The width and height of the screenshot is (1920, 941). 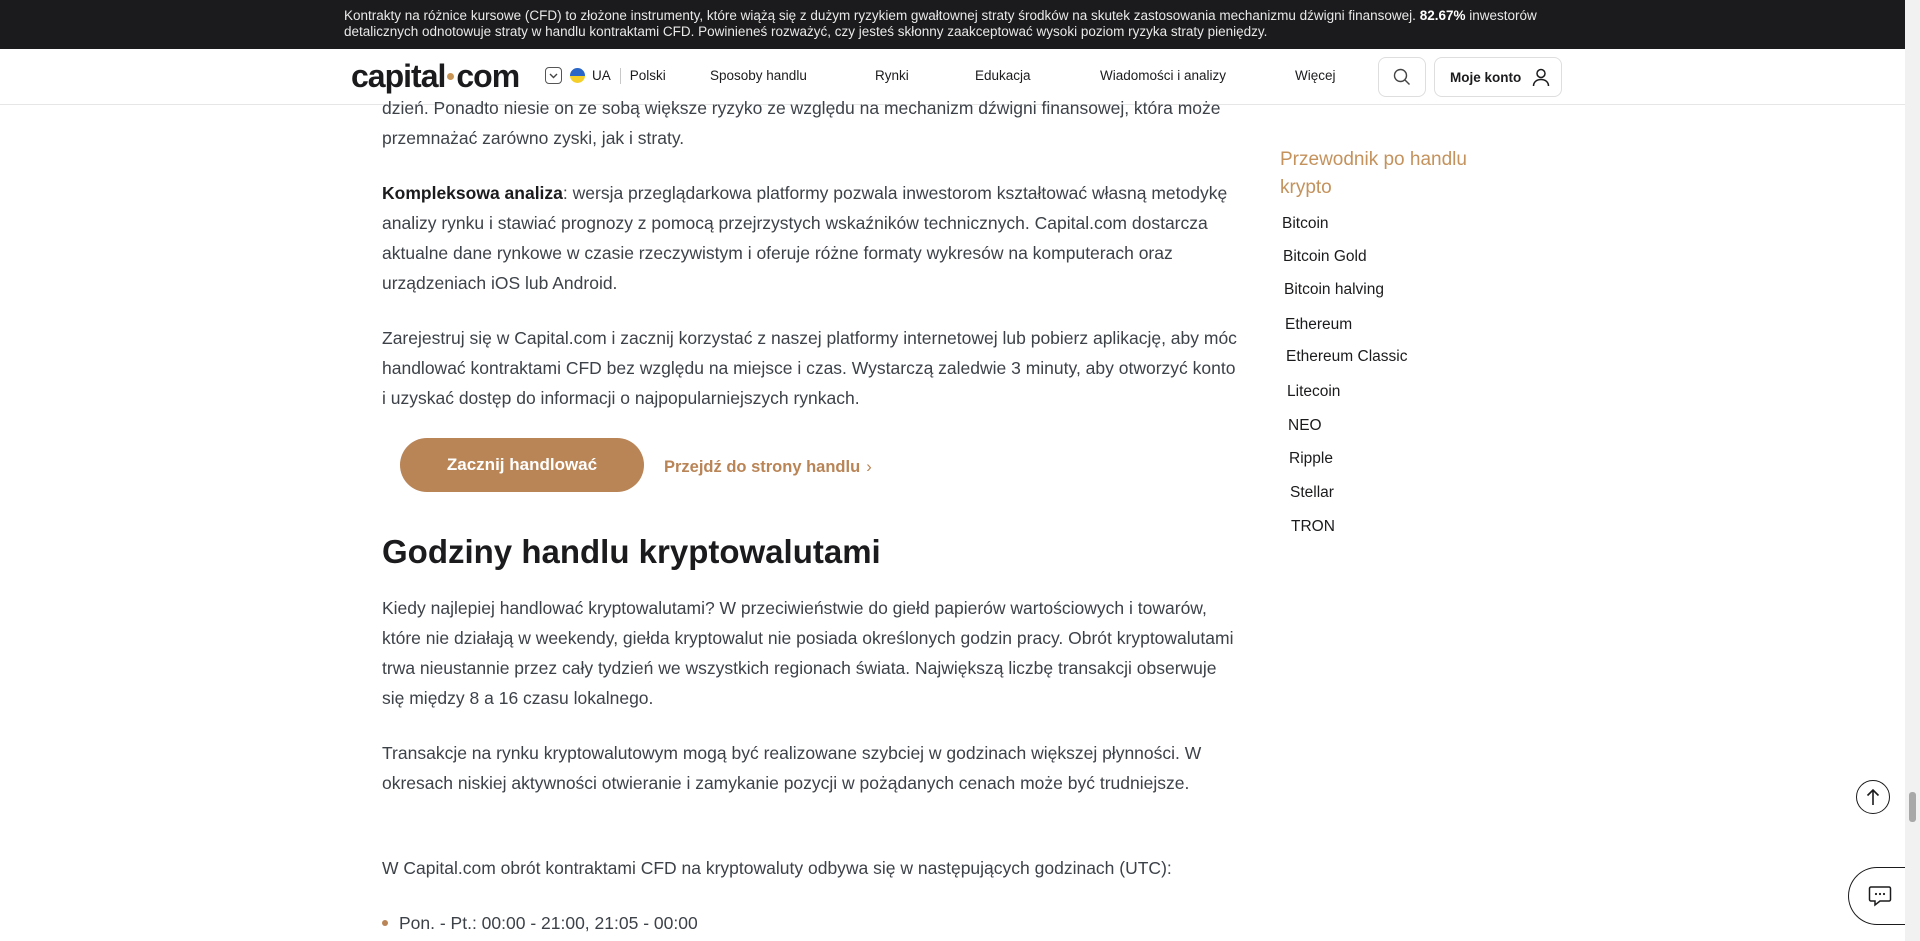 I want to click on chevron-right-icon: ›, so click(x=869, y=467).